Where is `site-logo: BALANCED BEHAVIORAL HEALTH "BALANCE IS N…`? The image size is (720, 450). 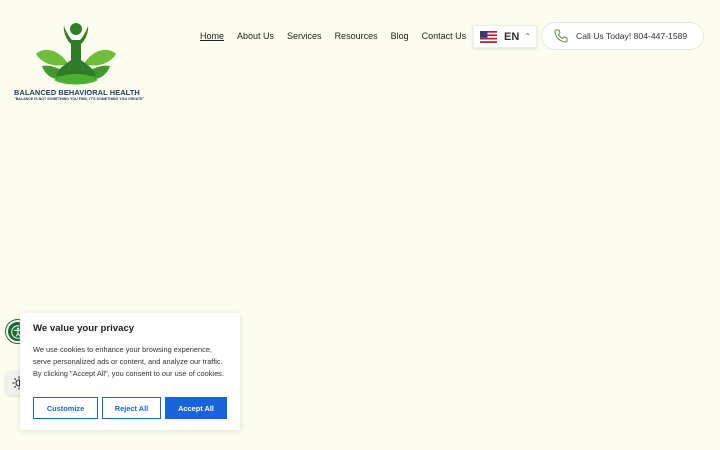 site-logo: BALANCED BEHAVIORAL HEALTH "BALANCE IS N… is located at coordinates (79, 61).